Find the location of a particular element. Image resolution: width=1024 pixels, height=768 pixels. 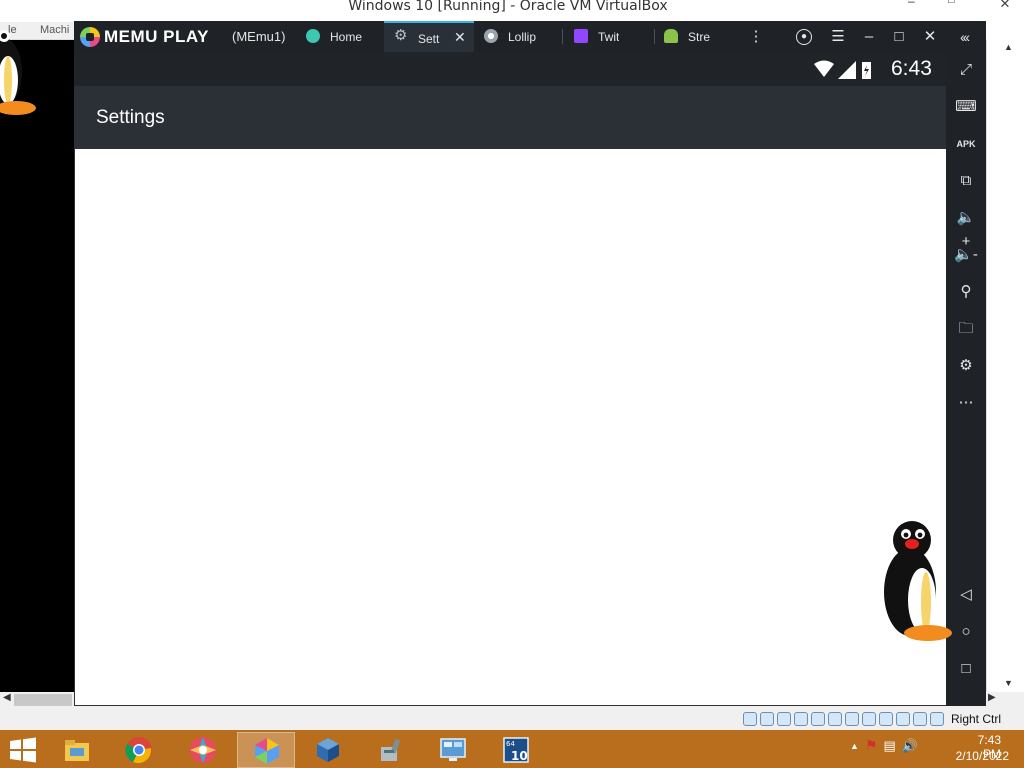

collapse-sidebar-icon: ‹‹‹ is located at coordinates (964, 37).